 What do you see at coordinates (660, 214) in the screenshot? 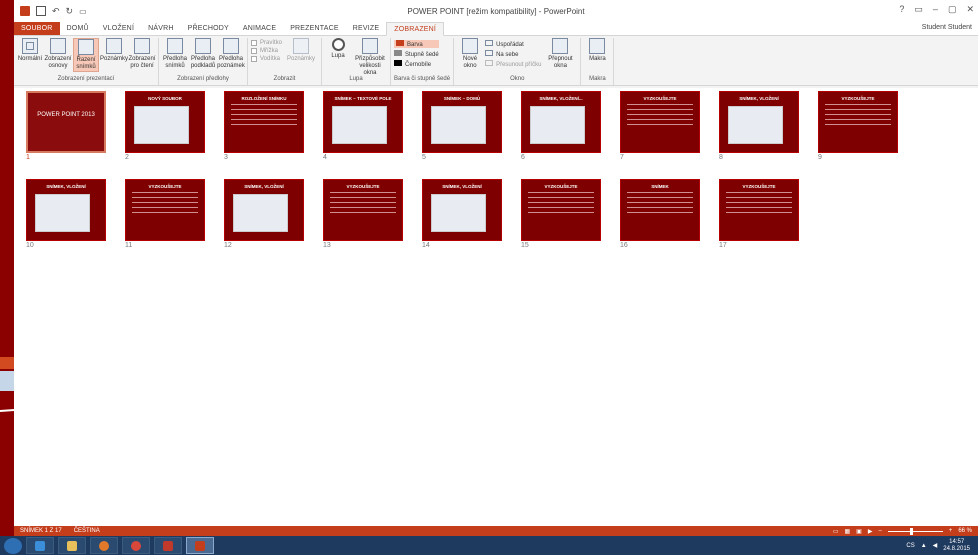
I see `slide-thumbnail: SNÍMEK 16` at bounding box center [660, 214].